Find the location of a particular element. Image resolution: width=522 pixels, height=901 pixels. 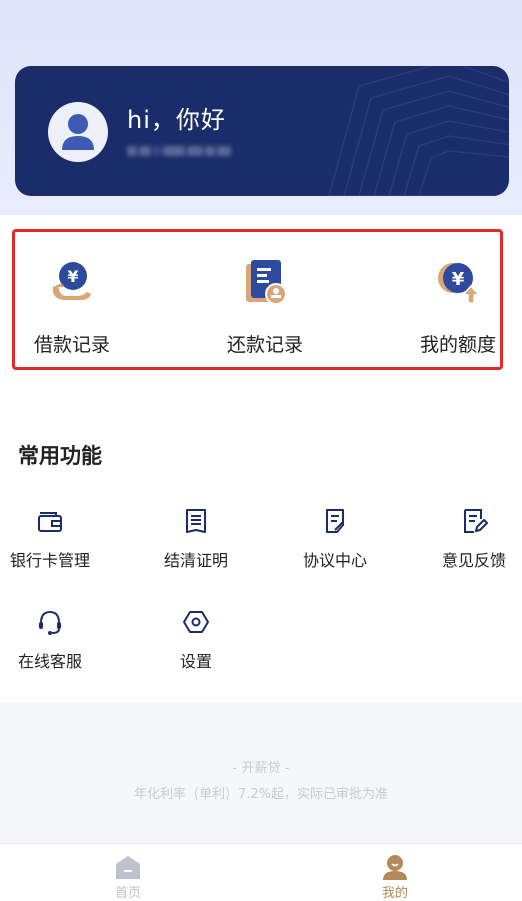

online-service-button: 在线客服 is located at coordinates (52, 643).